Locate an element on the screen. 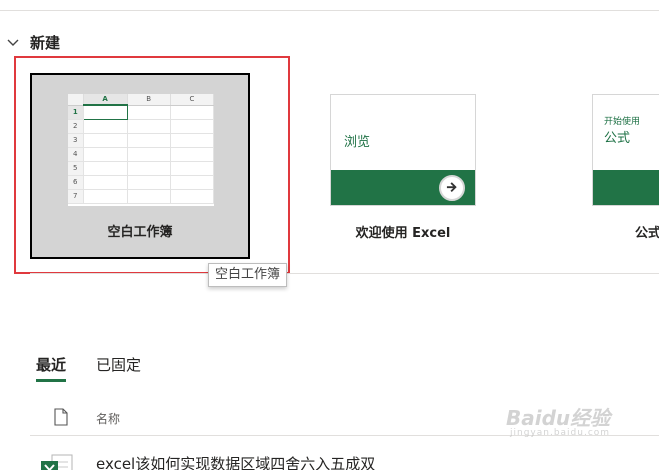 This screenshot has width=659, height=470. welcome-template: 浏览 is located at coordinates (403, 150).